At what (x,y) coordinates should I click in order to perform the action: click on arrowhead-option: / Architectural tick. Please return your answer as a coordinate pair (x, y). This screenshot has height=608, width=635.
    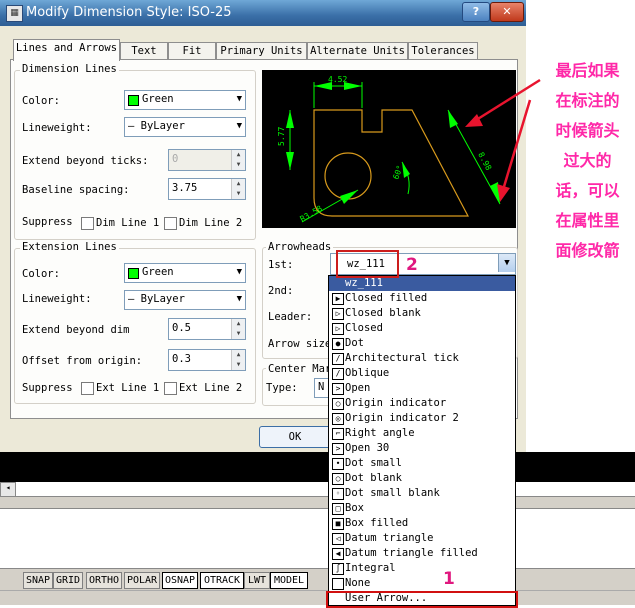
    Looking at the image, I should click on (422, 358).